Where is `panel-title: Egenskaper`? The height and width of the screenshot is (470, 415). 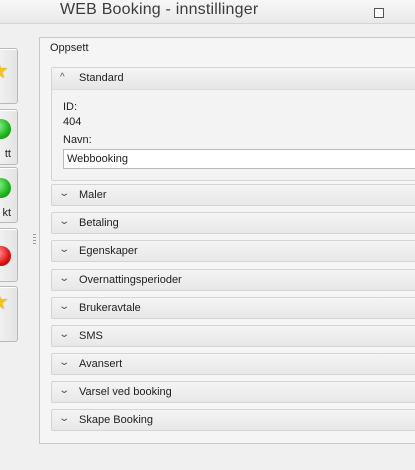
panel-title: Egenskaper is located at coordinates (108, 251).